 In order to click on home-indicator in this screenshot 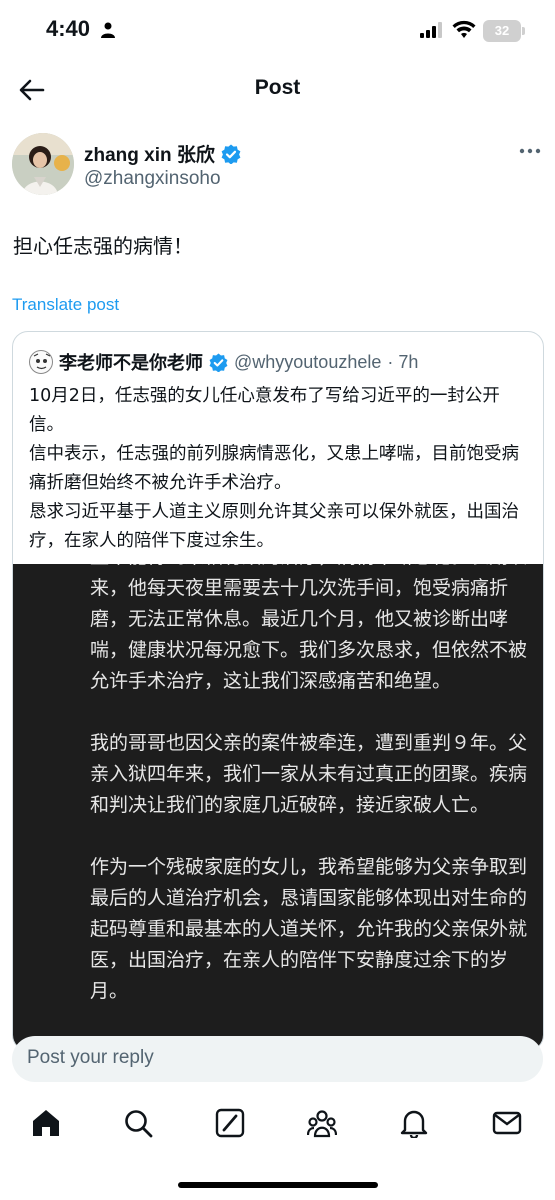, I will do `click(278, 1185)`.